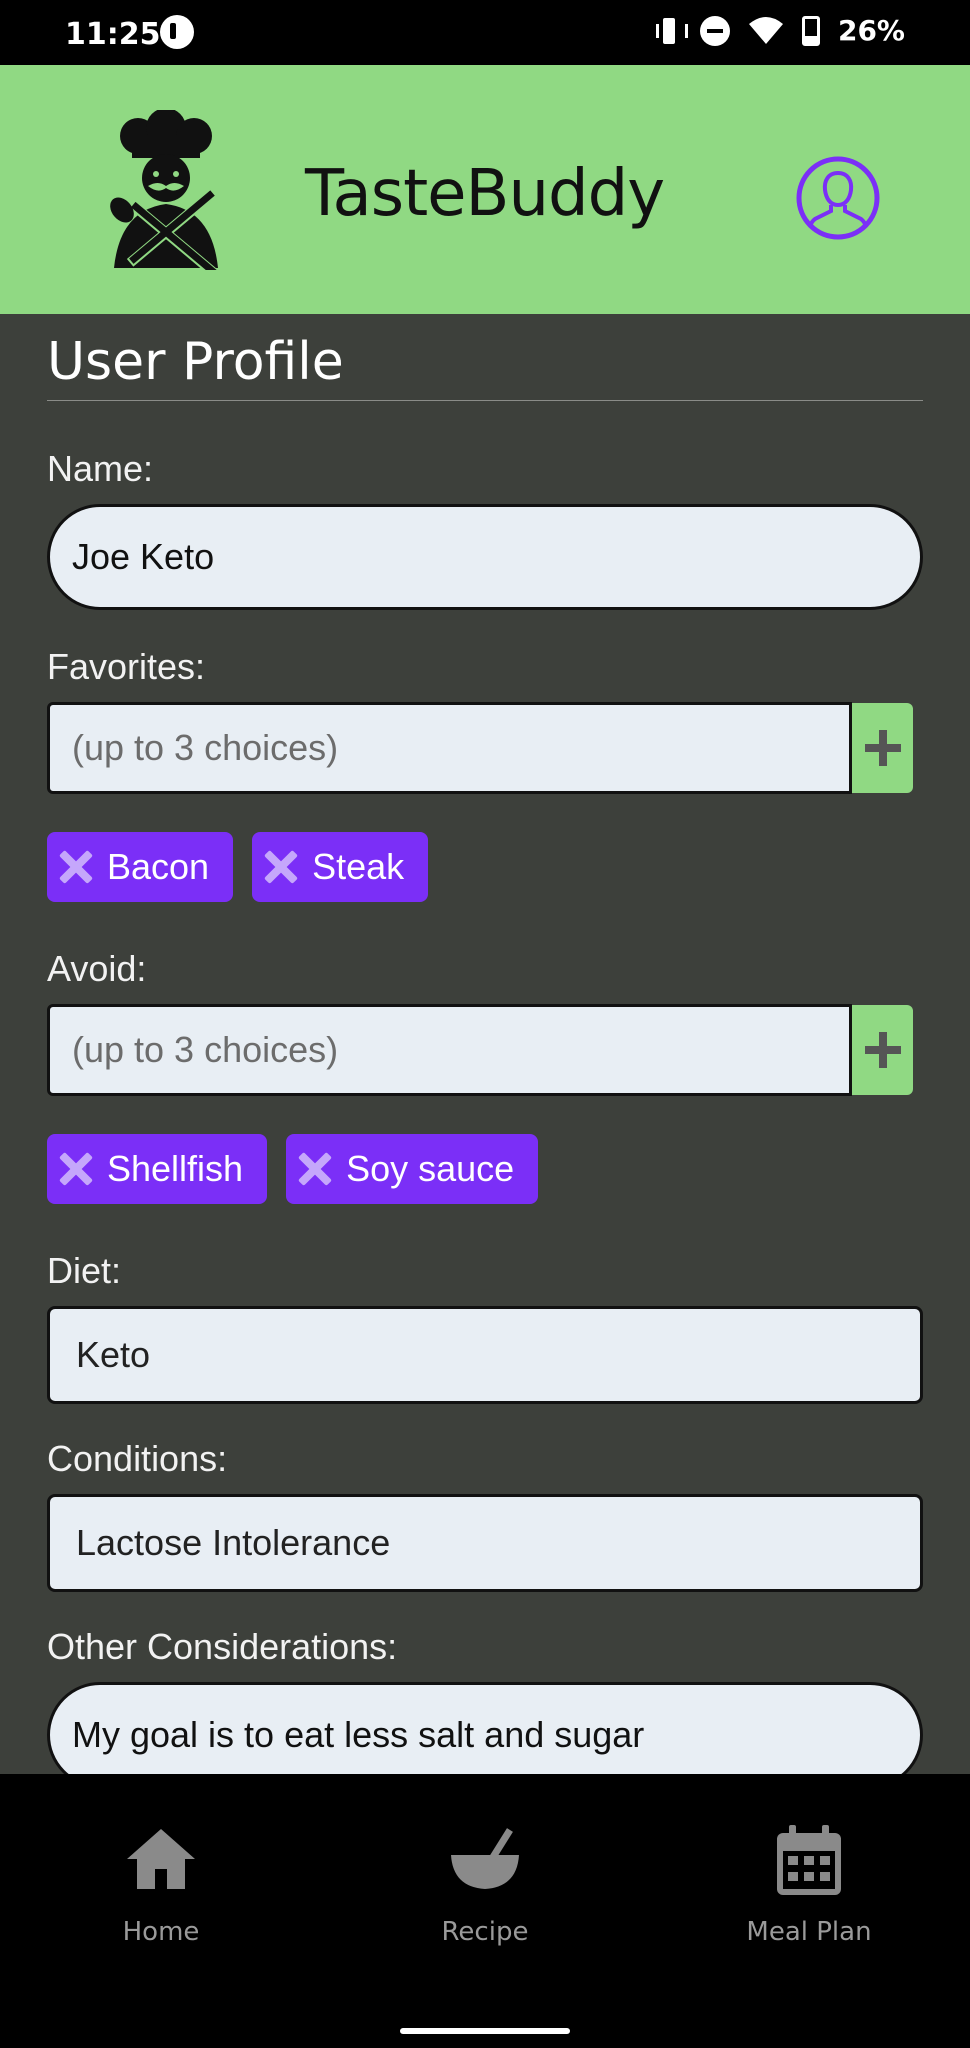  Describe the element at coordinates (871, 30) in the screenshot. I see `battery-percent: 26%` at that location.